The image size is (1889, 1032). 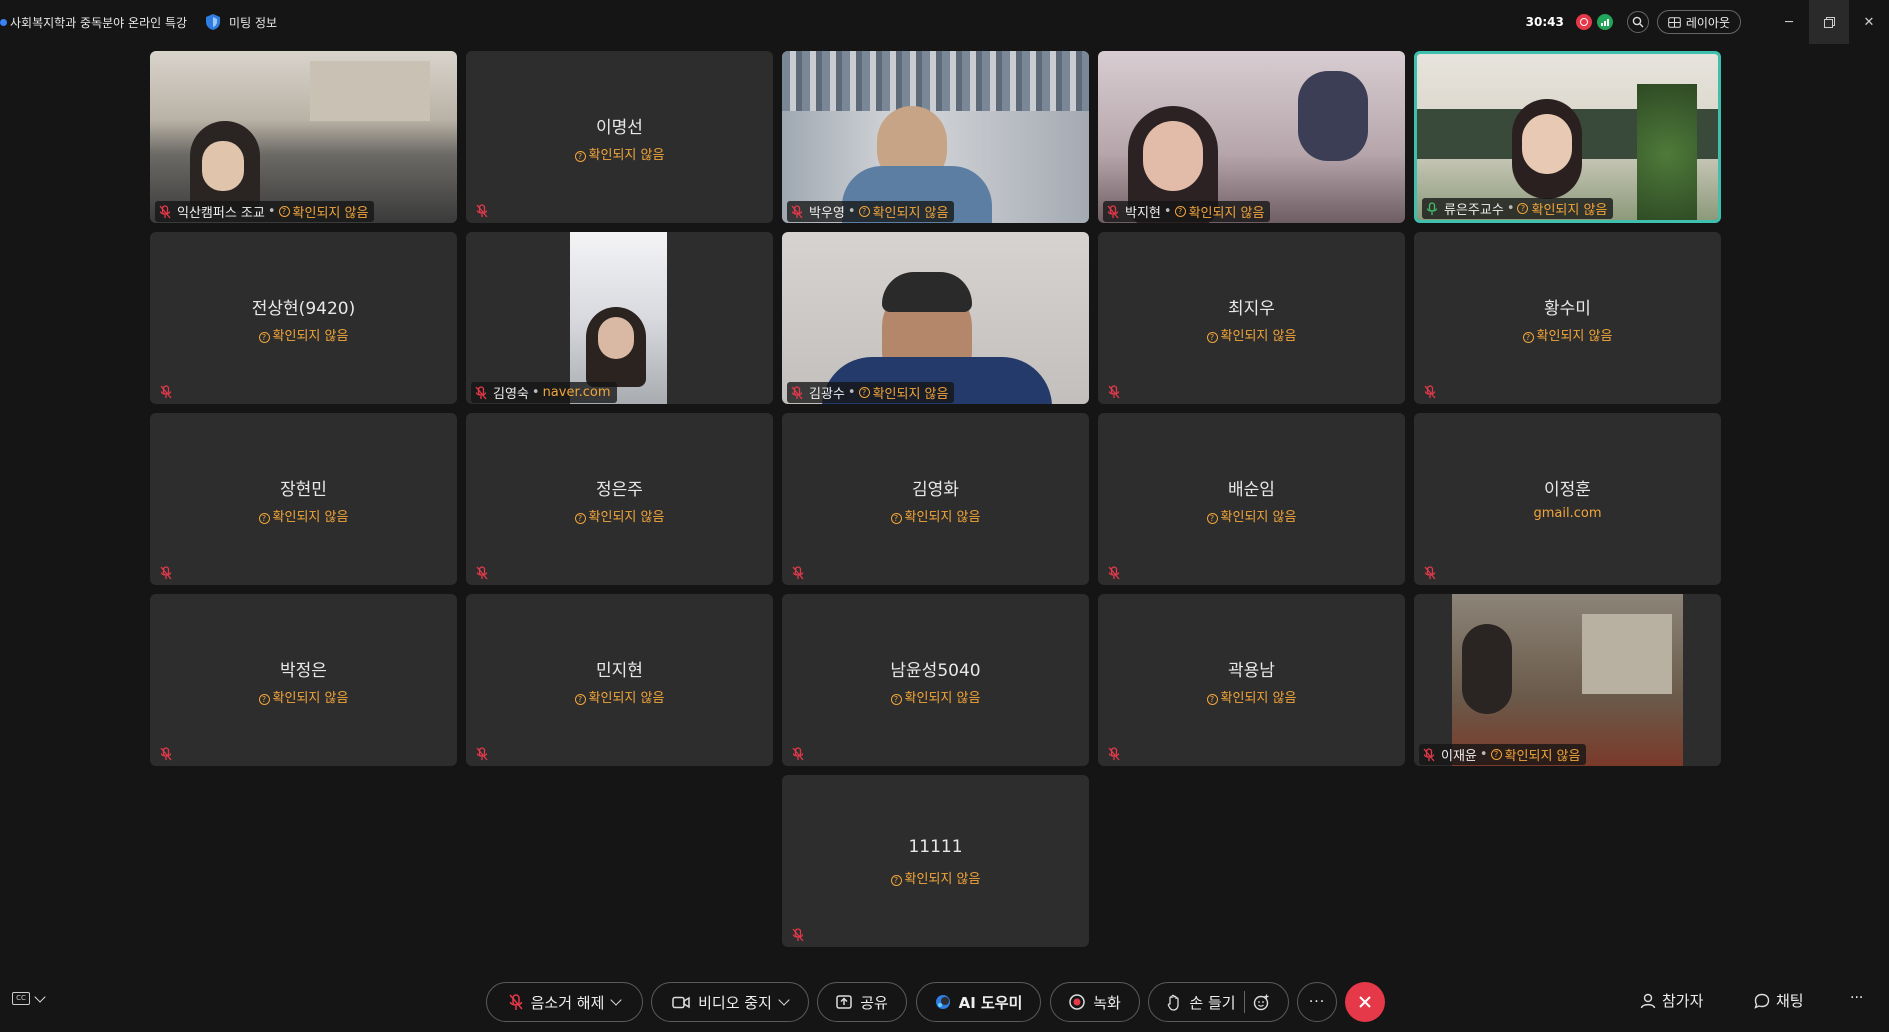 I want to click on video-feed, so click(x=935, y=137).